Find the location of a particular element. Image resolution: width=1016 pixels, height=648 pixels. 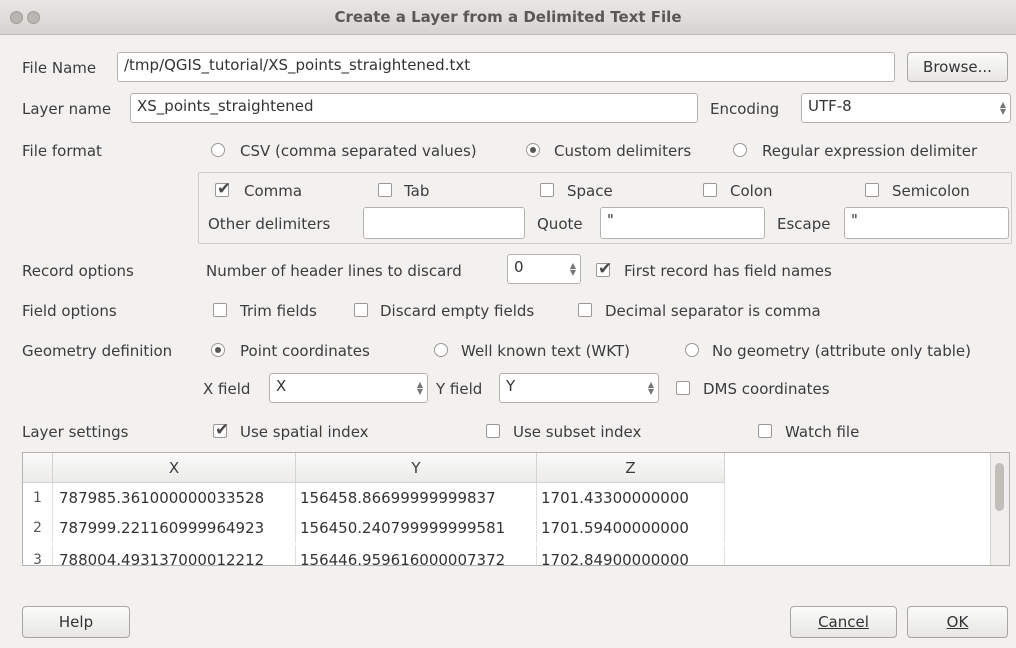

cell-y: 156450.240799999999581 is located at coordinates (416, 528).